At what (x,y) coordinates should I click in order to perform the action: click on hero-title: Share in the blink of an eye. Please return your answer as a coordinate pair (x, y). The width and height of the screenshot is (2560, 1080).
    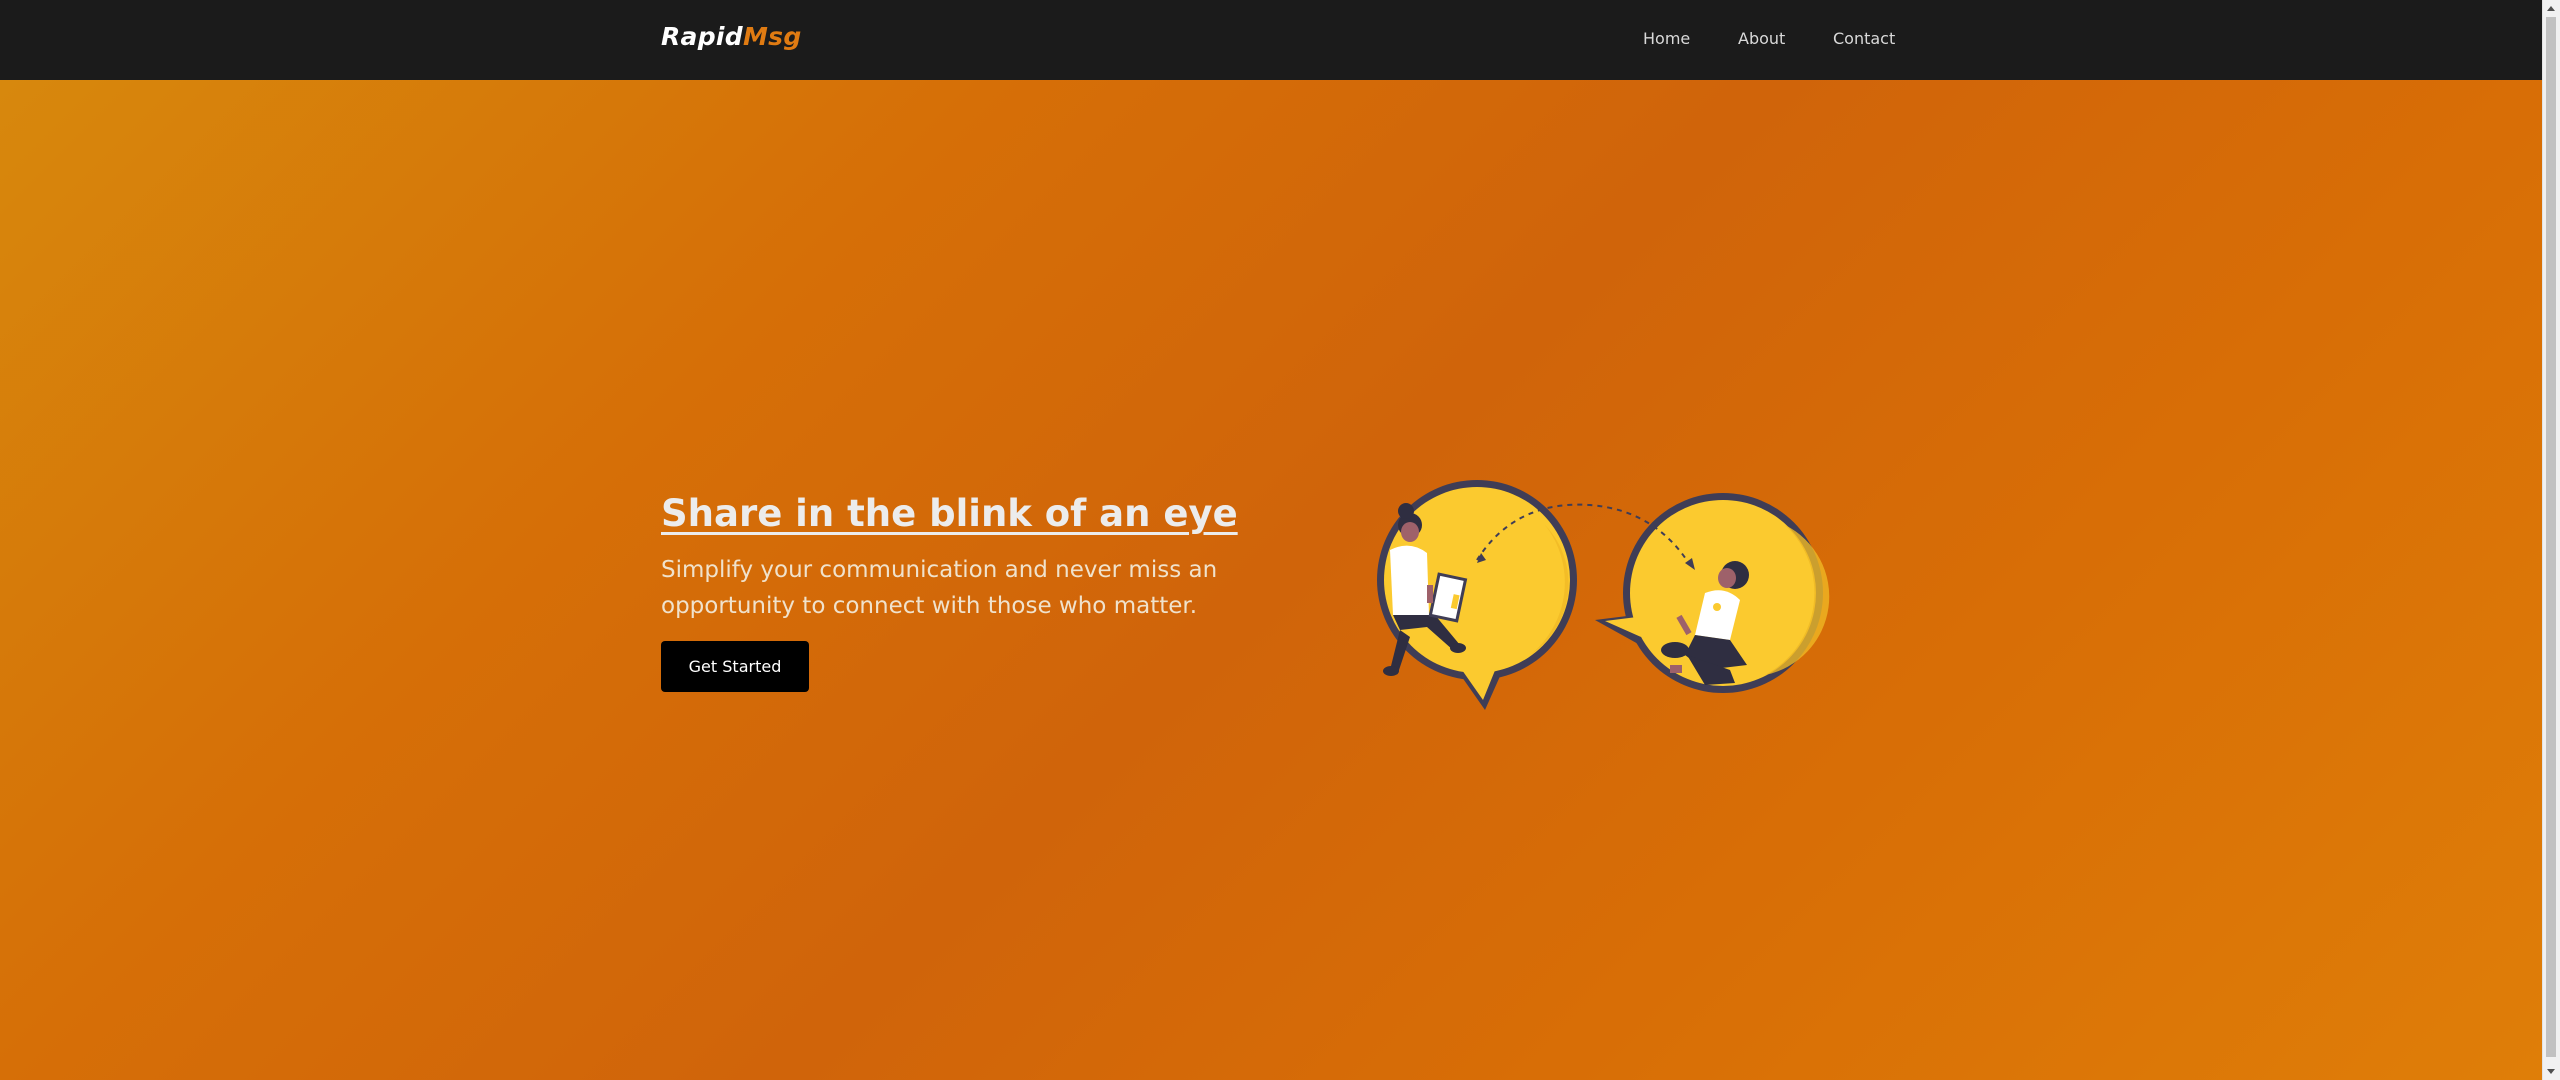
    Looking at the image, I should click on (949, 513).